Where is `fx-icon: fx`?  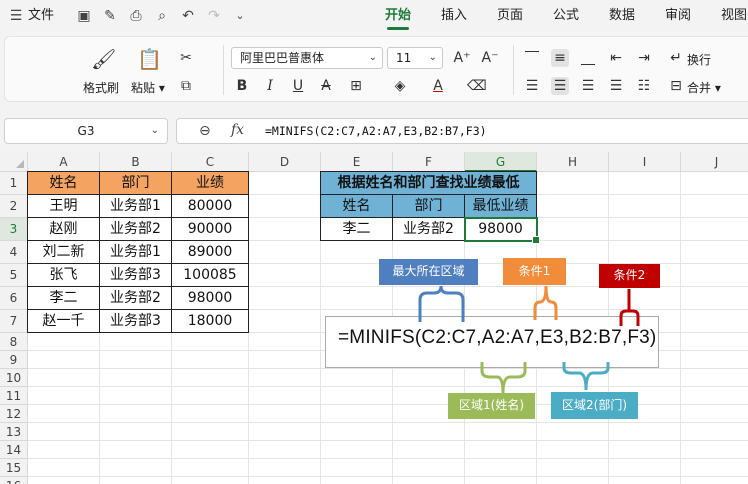 fx-icon: fx is located at coordinates (237, 130).